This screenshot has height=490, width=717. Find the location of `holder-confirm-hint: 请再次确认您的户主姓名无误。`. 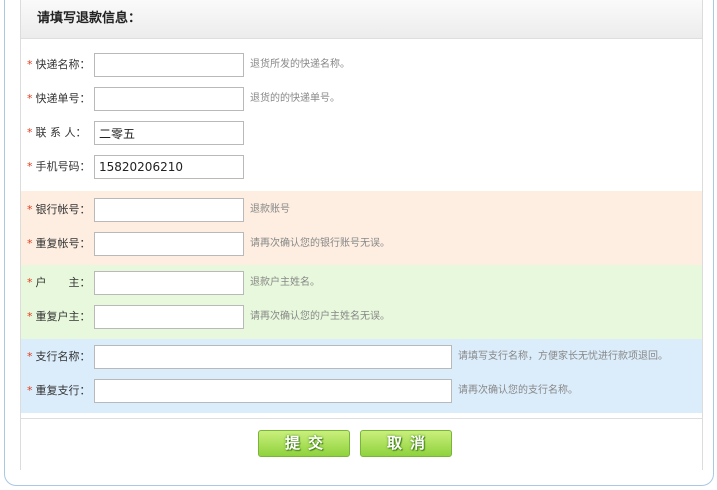

holder-confirm-hint: 请再次确认您的户主姓名无误。 is located at coordinates (320, 316).